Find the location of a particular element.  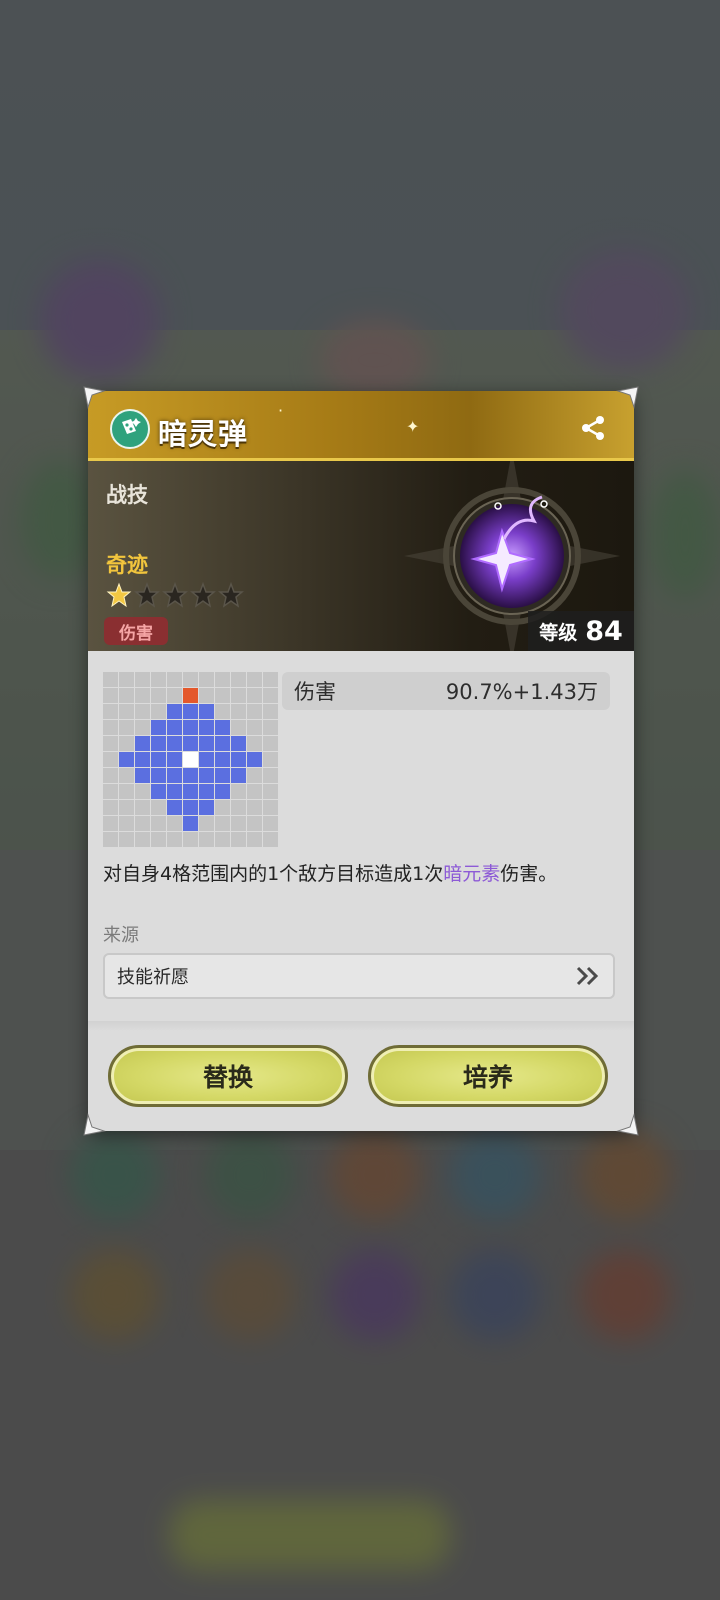

source-link: 技能祈愿 is located at coordinates (359, 976).